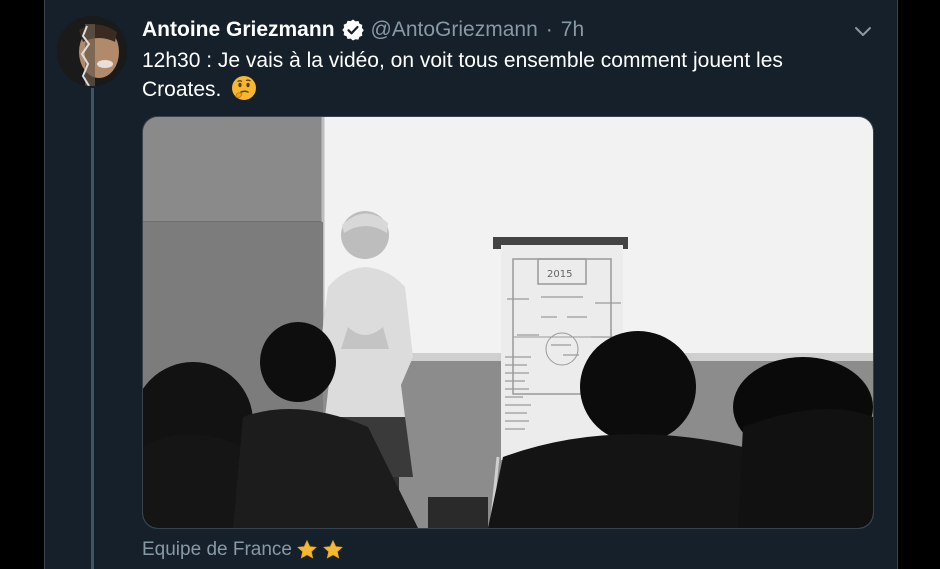  What do you see at coordinates (352, 30) in the screenshot?
I see `verified-badge-icon` at bounding box center [352, 30].